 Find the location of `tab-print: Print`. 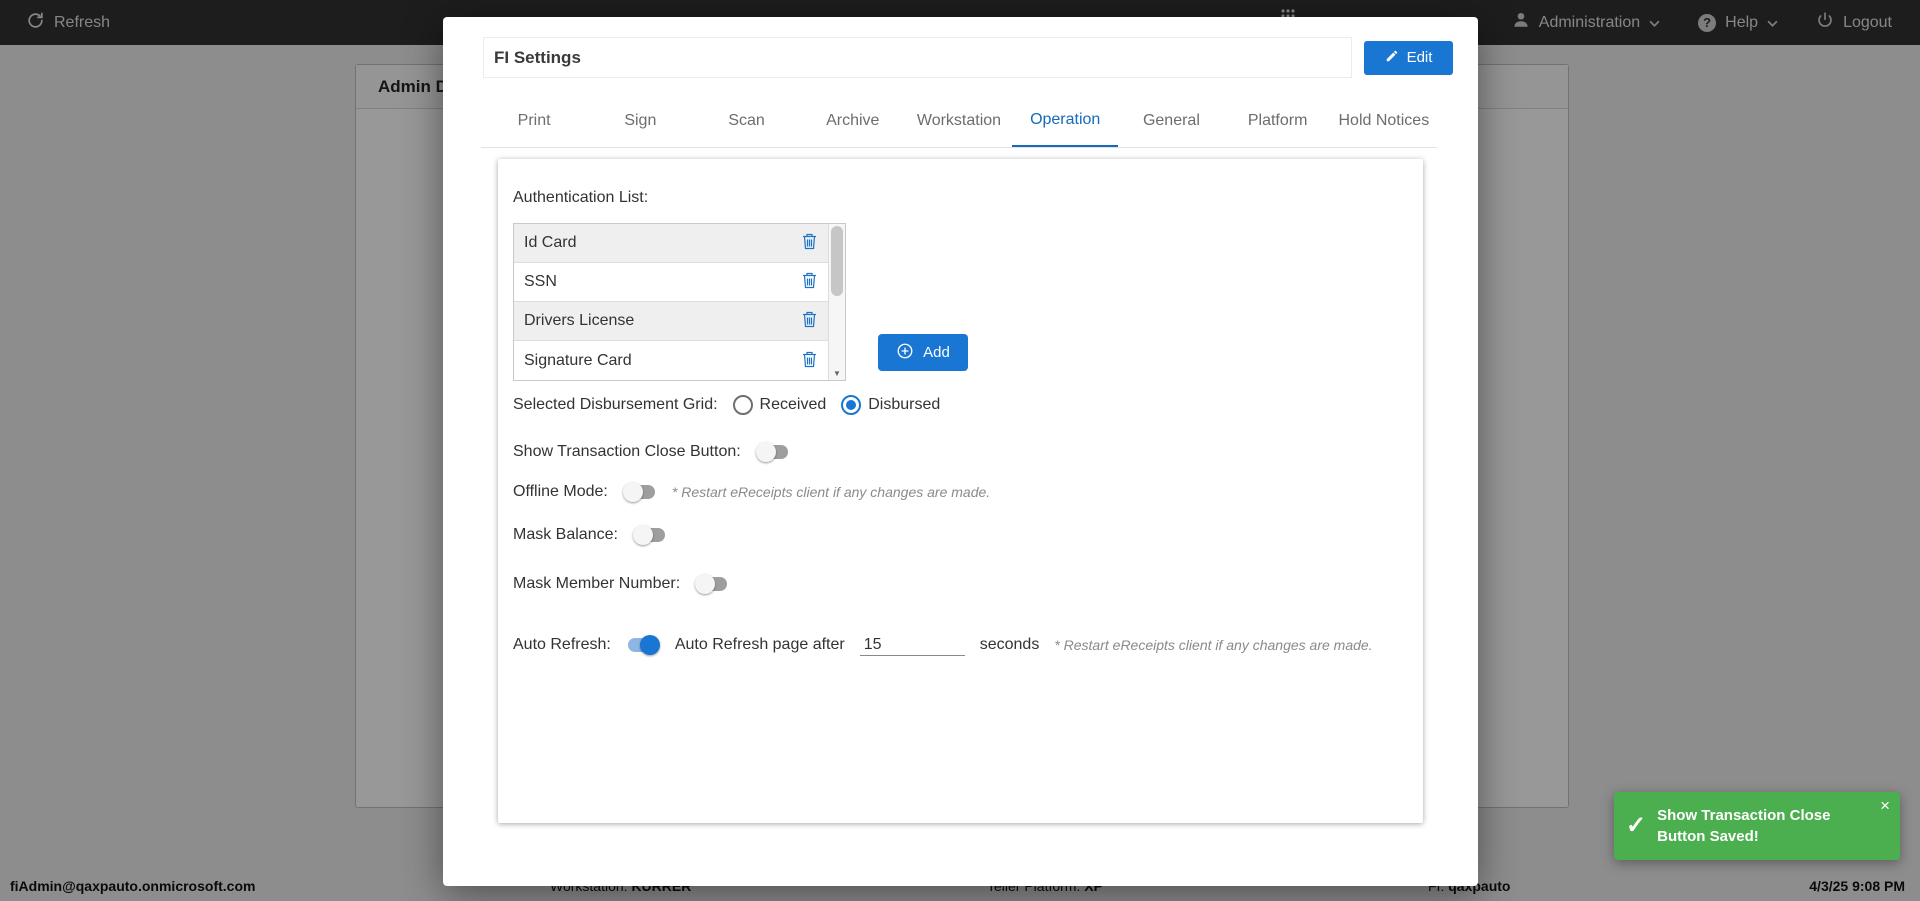

tab-print: Print is located at coordinates (534, 120).